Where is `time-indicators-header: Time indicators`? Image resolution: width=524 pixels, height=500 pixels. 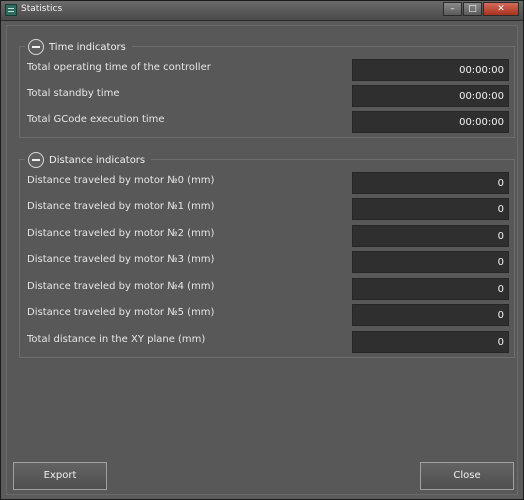 time-indicators-header: Time indicators is located at coordinates (78, 47).